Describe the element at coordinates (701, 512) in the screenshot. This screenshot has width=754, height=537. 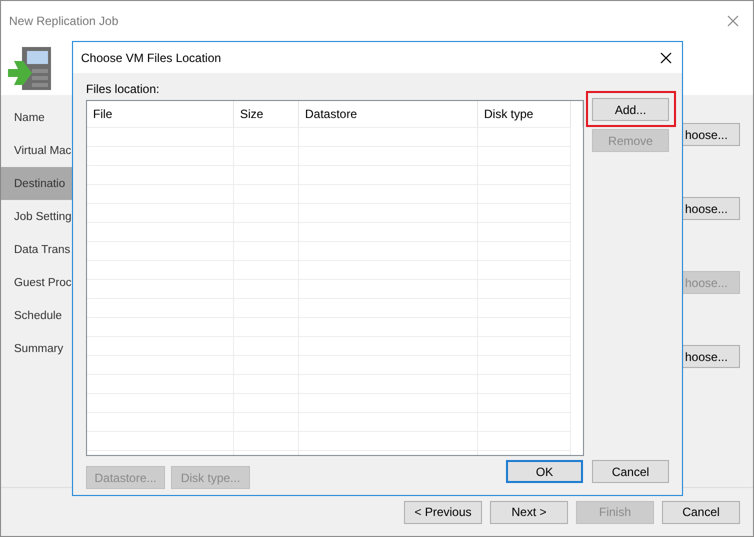
I see `wizard-button: Cancel` at that location.